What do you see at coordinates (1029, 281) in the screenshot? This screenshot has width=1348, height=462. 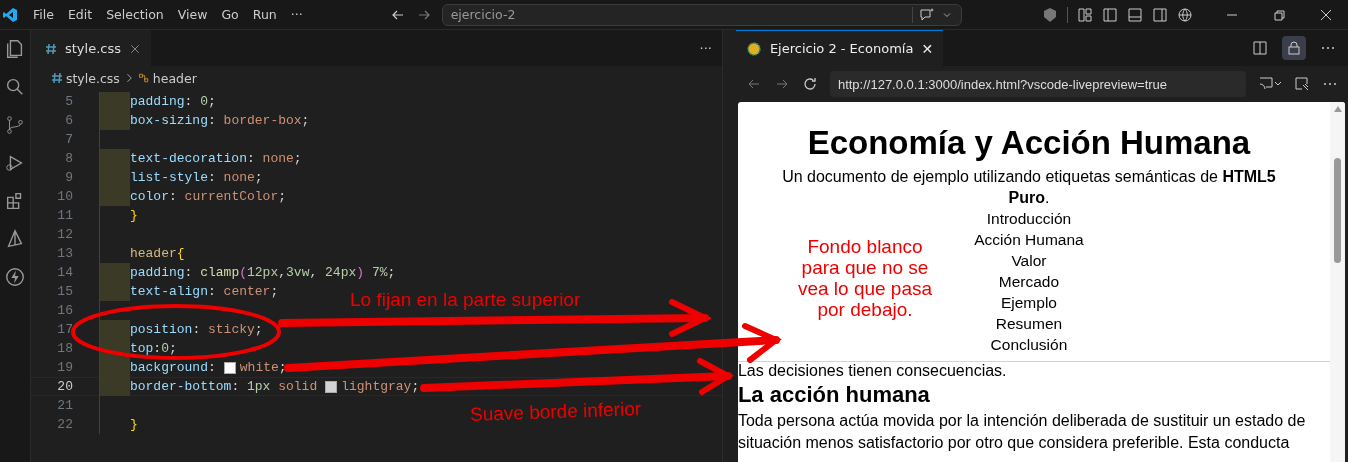 I see `nav-link: Mercado` at bounding box center [1029, 281].